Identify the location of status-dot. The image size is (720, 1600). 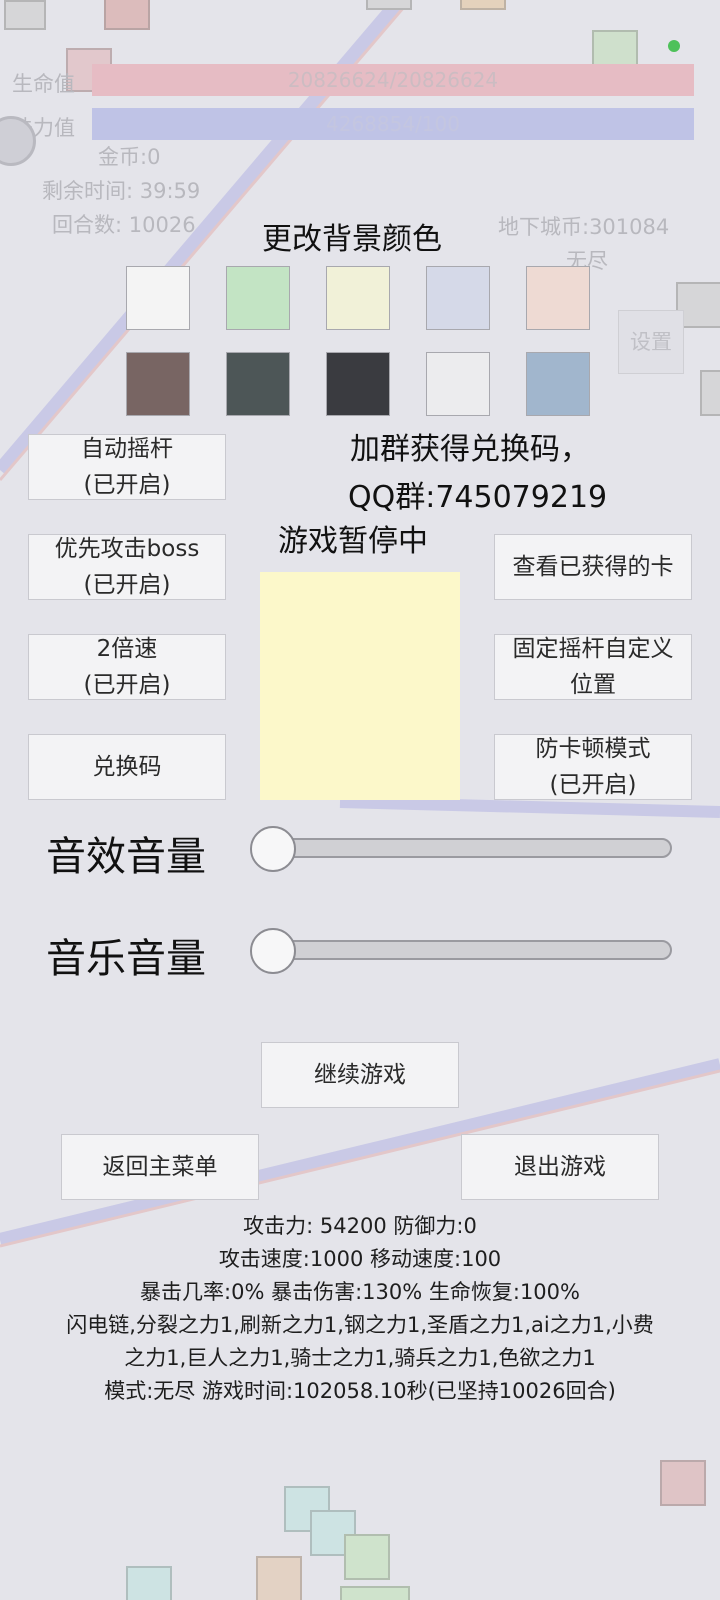
(674, 46).